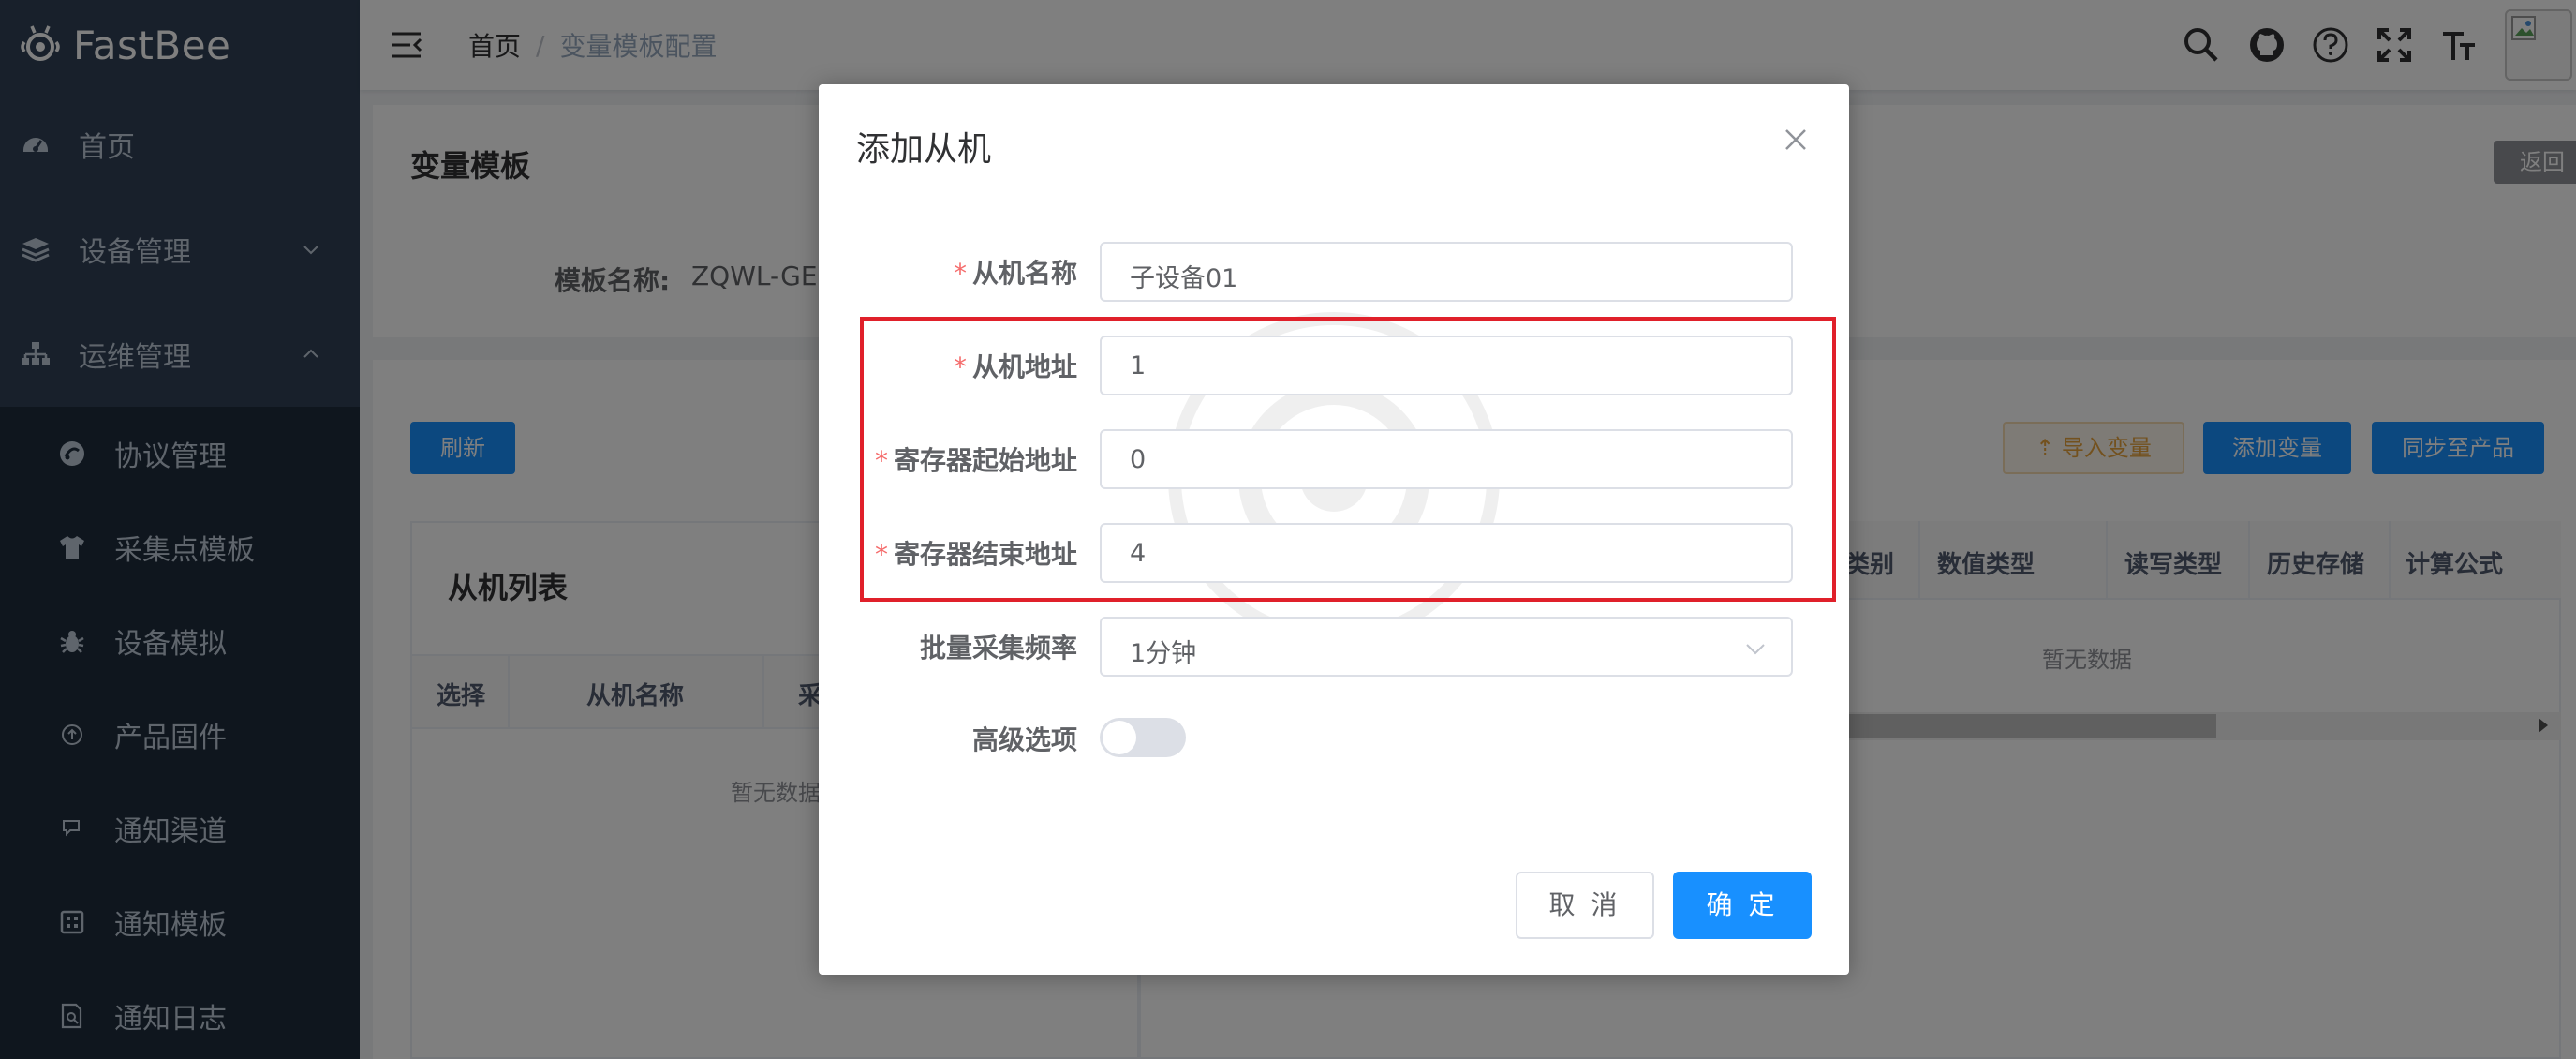 This screenshot has height=1059, width=2576. What do you see at coordinates (960, 274) in the screenshot?
I see `required-mark: *` at bounding box center [960, 274].